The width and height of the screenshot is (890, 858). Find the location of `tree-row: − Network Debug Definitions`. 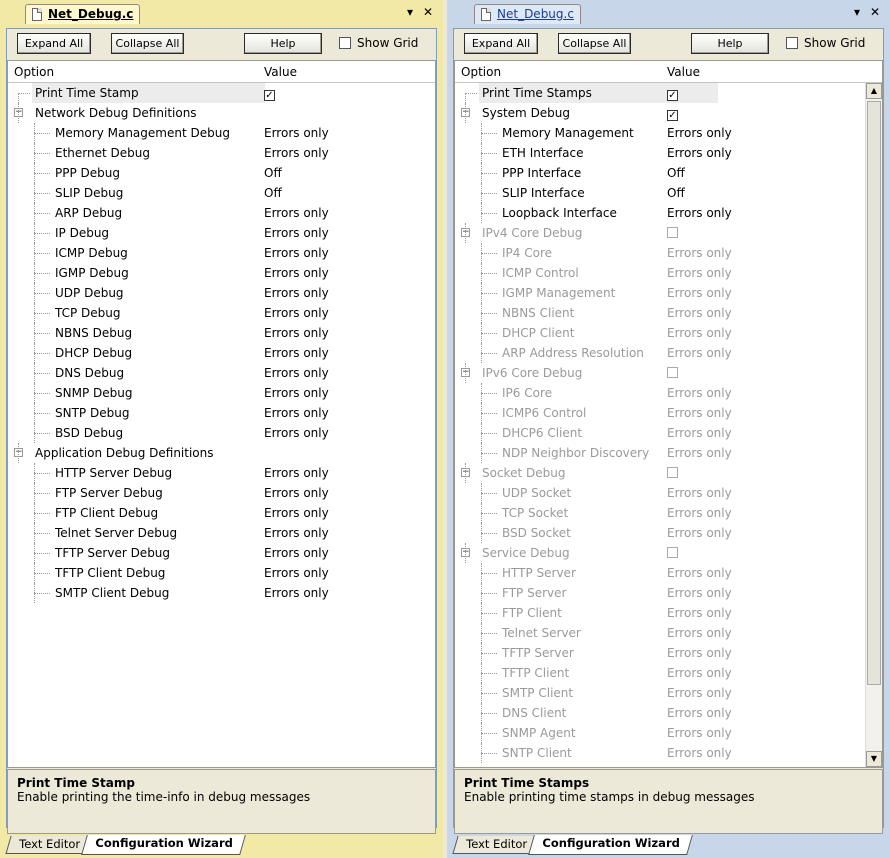

tree-row: − Network Debug Definitions is located at coordinates (221, 113).